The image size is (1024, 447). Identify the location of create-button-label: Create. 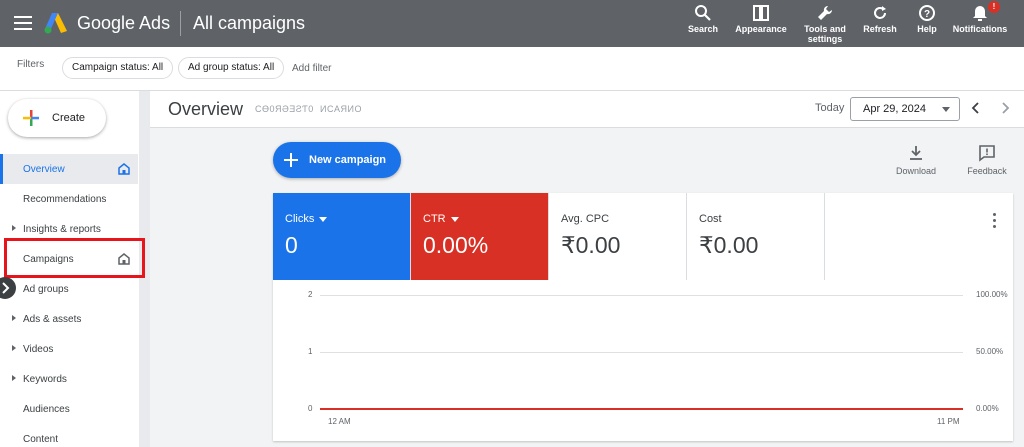
(69, 118).